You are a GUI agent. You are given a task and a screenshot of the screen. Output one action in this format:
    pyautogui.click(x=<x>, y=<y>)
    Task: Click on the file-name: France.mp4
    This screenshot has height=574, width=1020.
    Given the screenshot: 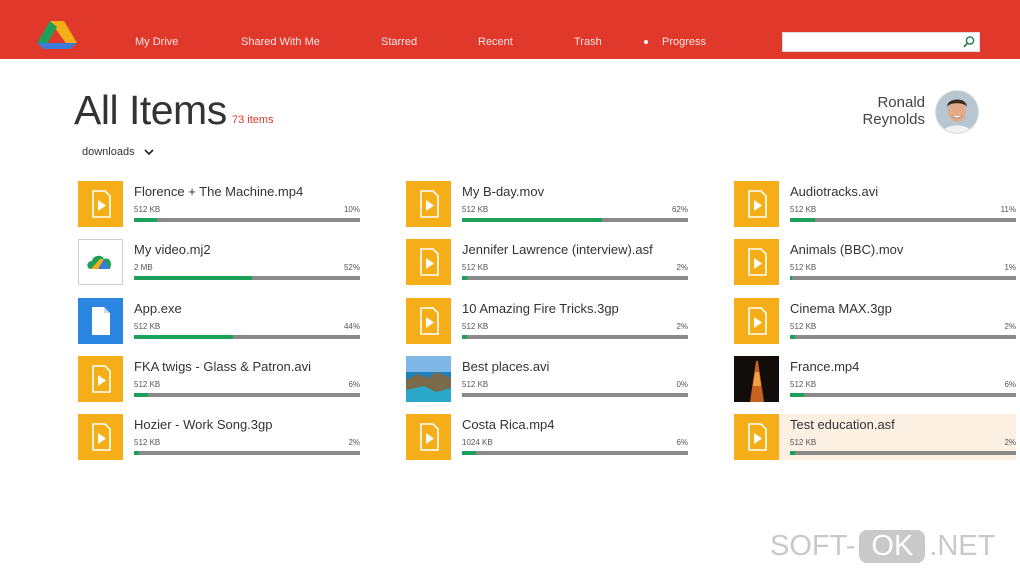 What is the action you would take?
    pyautogui.click(x=825, y=366)
    